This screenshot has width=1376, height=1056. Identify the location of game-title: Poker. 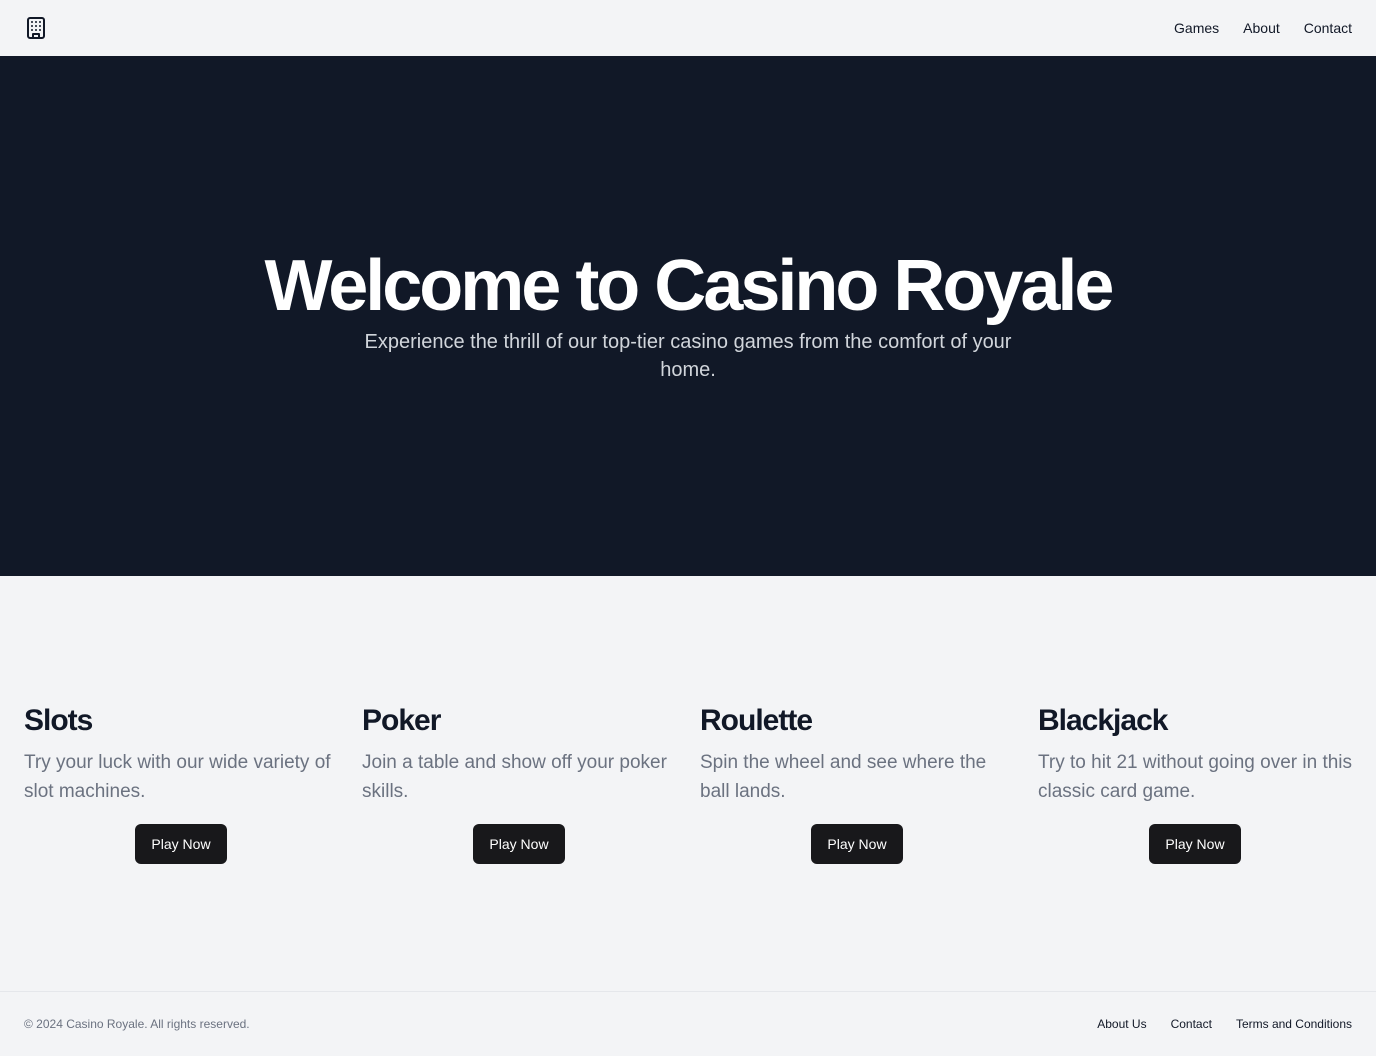
(401, 720).